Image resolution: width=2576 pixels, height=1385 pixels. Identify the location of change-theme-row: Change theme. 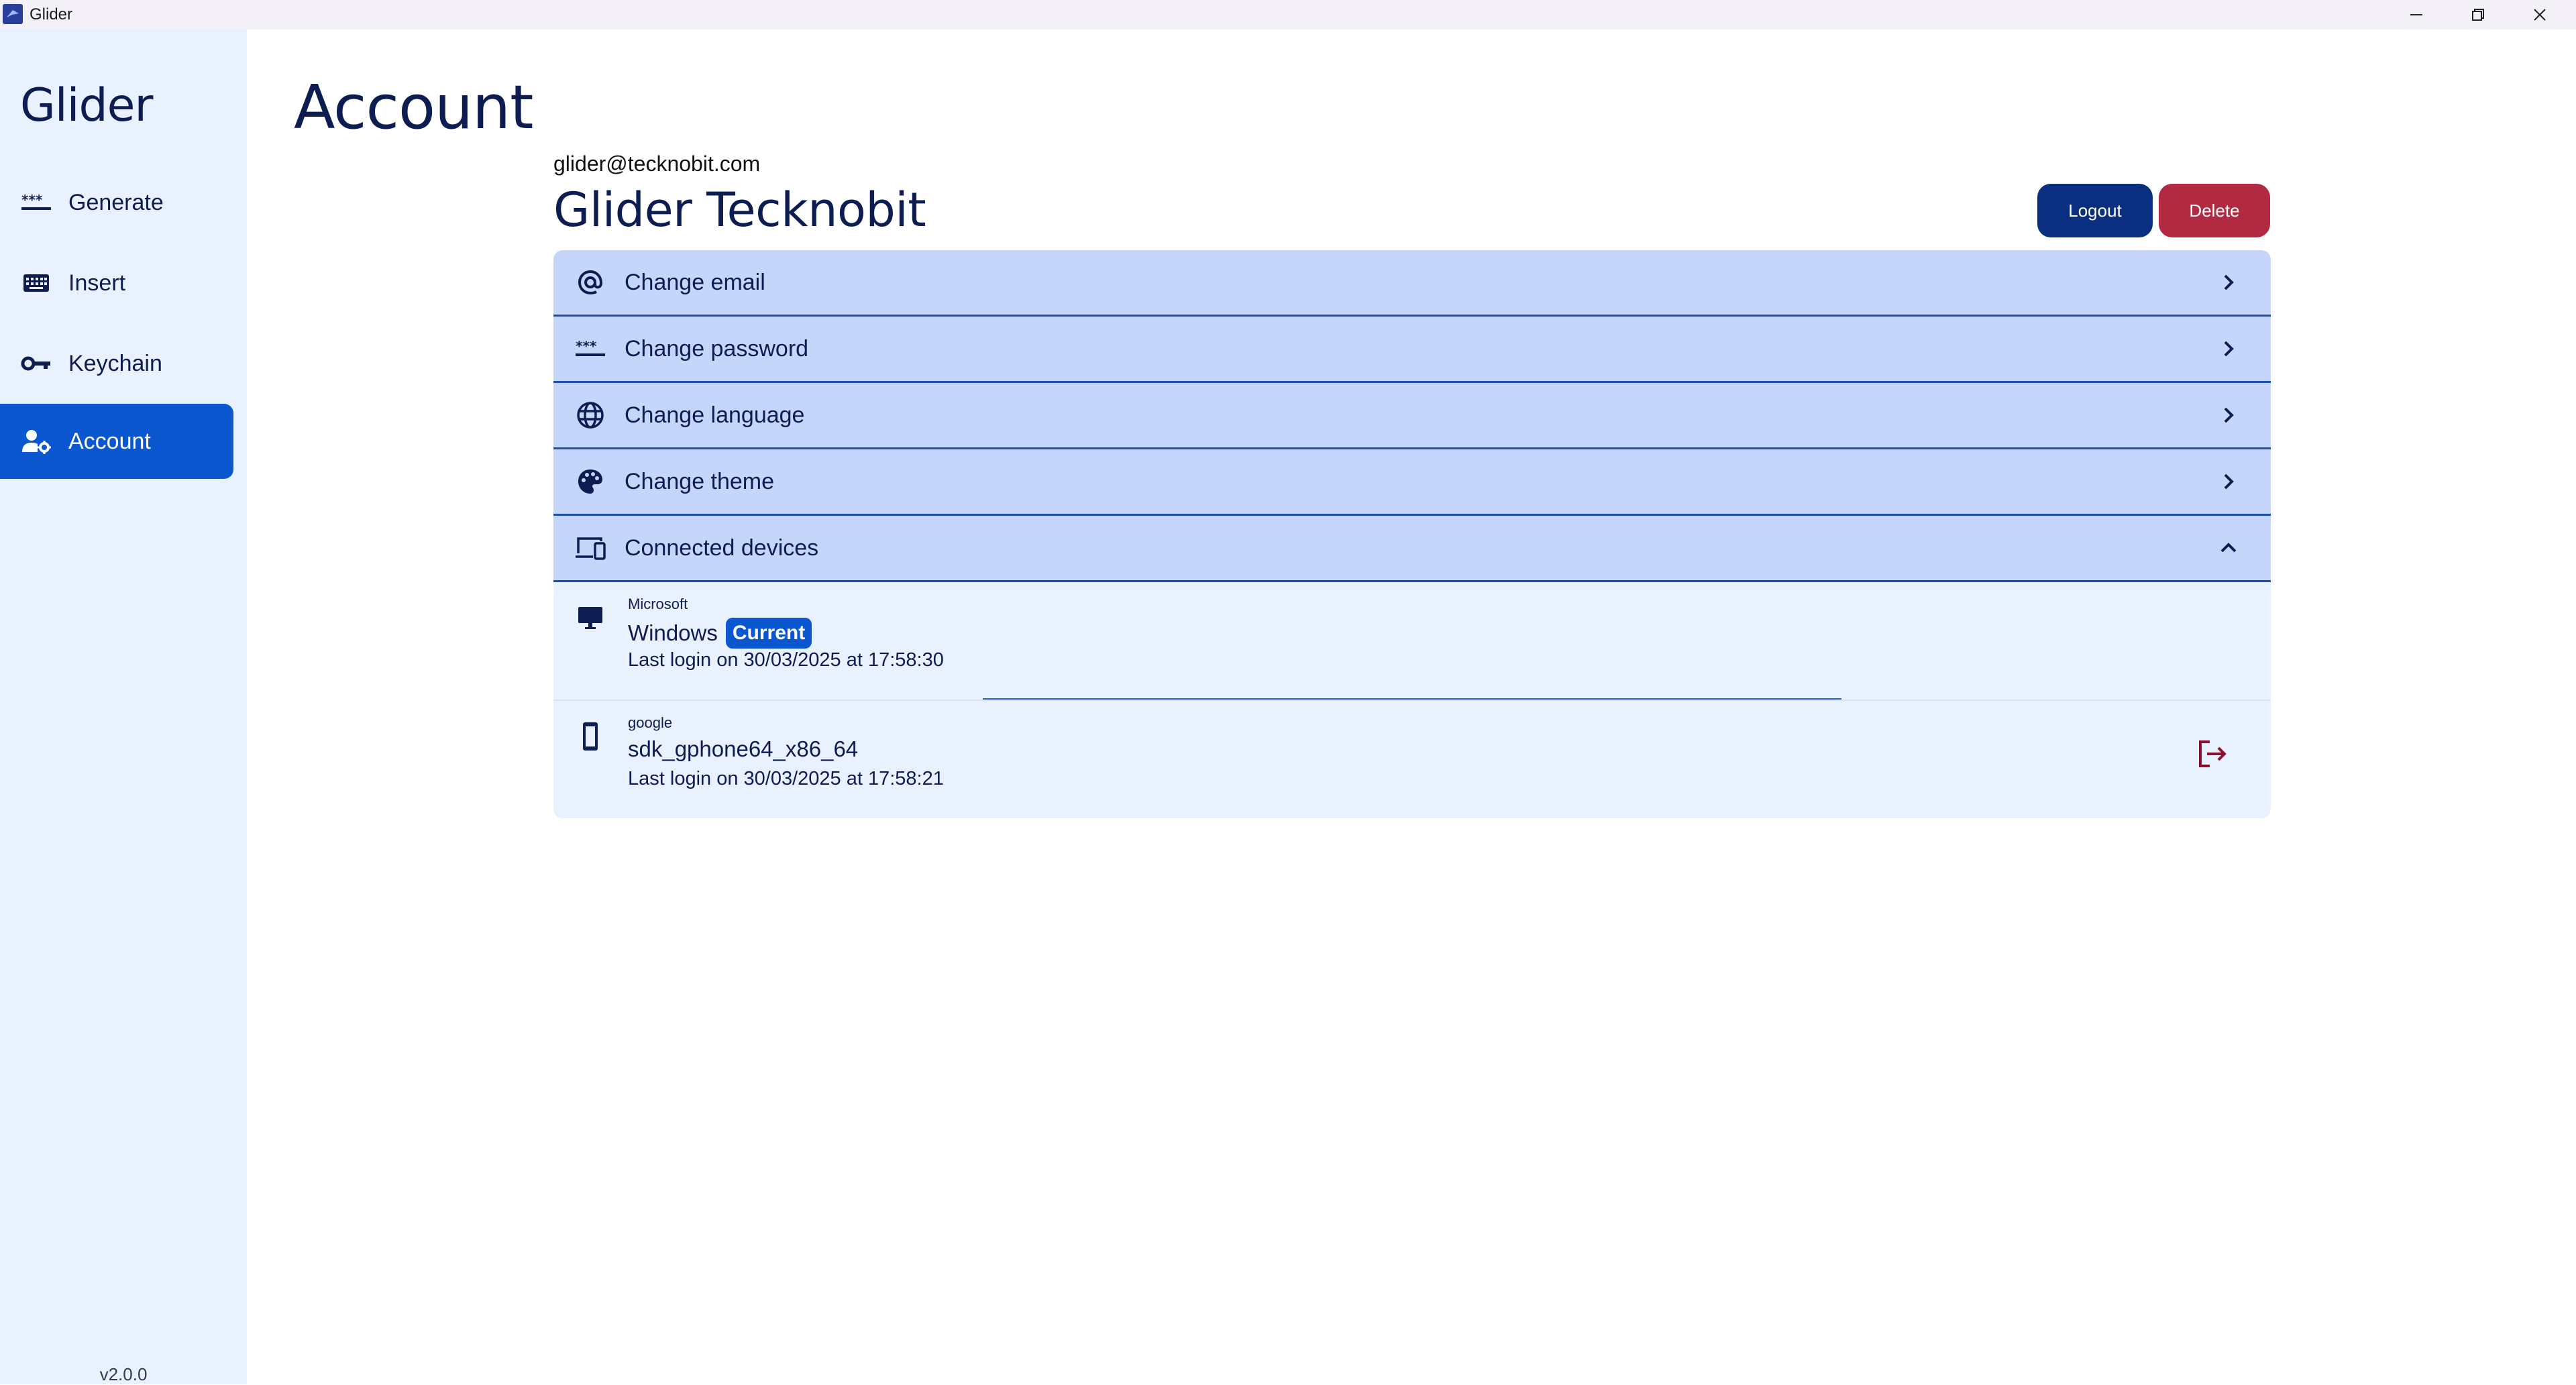
(1412, 482).